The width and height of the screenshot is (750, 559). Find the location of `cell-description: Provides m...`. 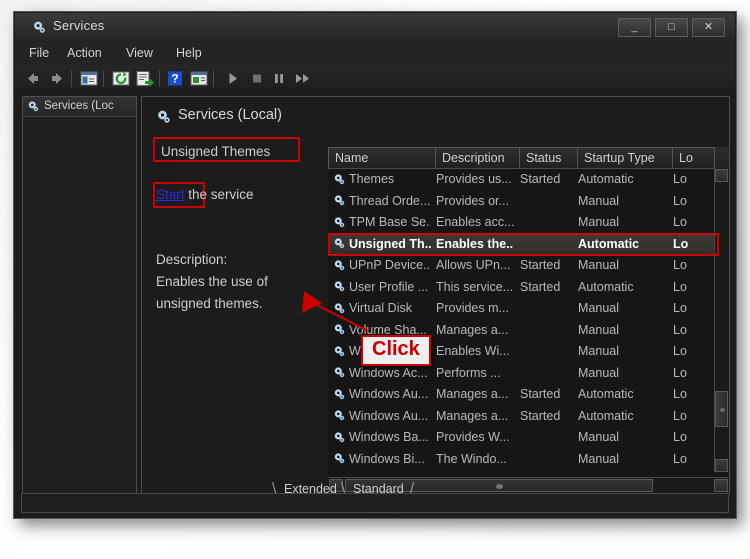

cell-description: Provides m... is located at coordinates (472, 308).